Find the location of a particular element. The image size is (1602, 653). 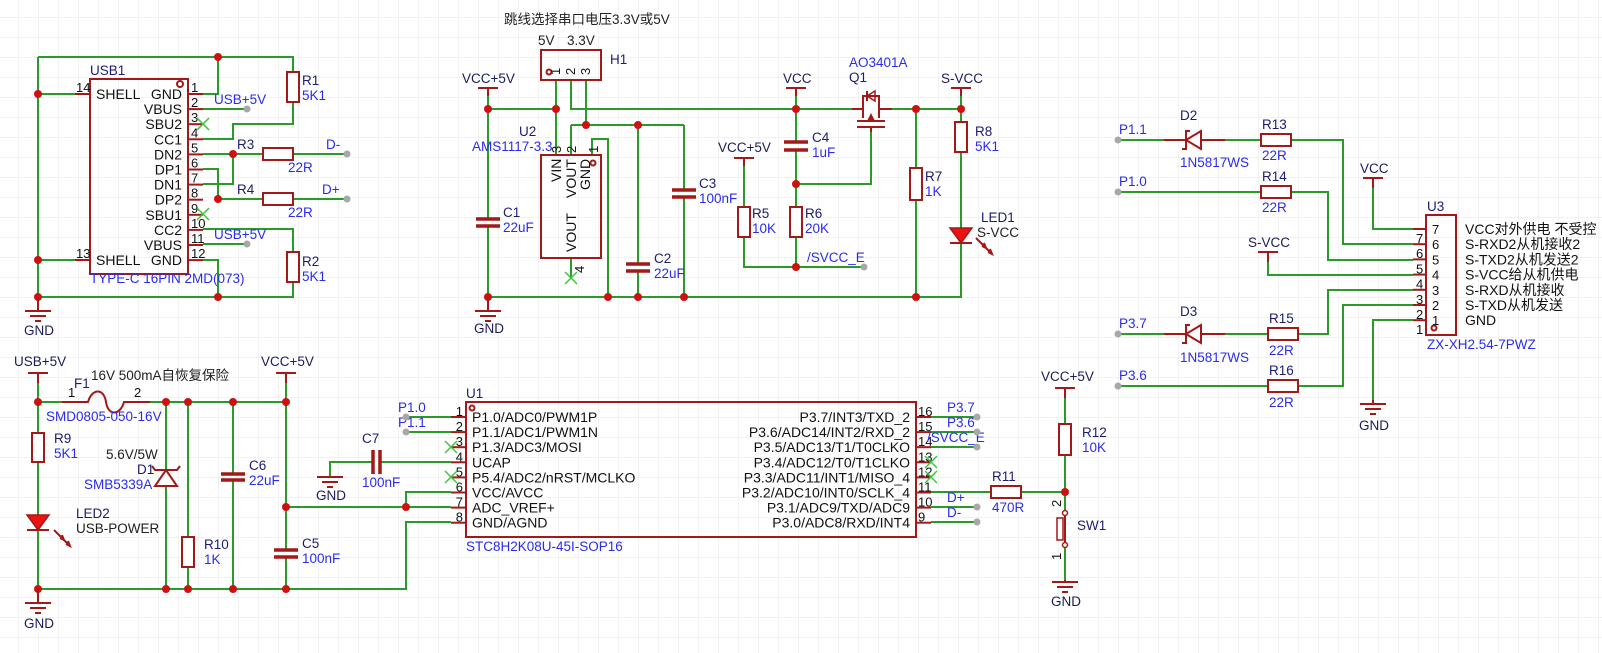

resistor-r16 is located at coordinates (1283, 386).